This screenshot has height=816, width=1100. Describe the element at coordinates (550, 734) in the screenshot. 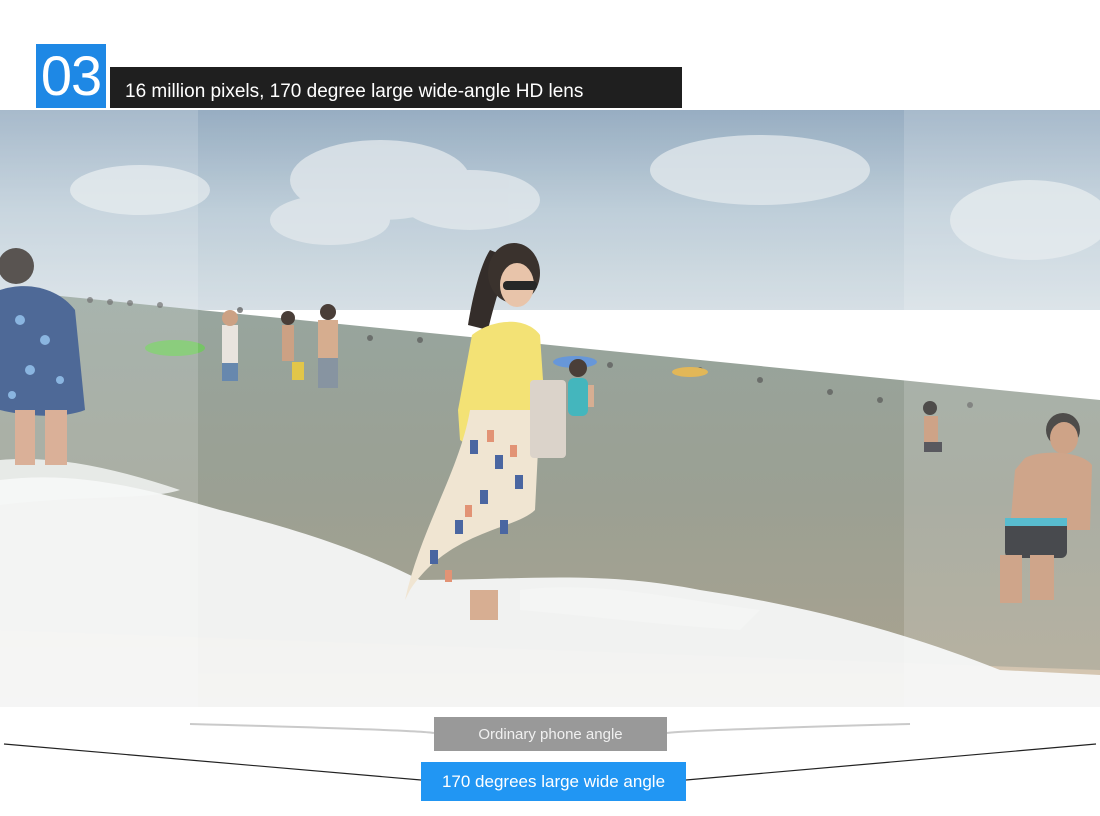

I see `ordinary-angle-label: Ordinary phone angle` at that location.